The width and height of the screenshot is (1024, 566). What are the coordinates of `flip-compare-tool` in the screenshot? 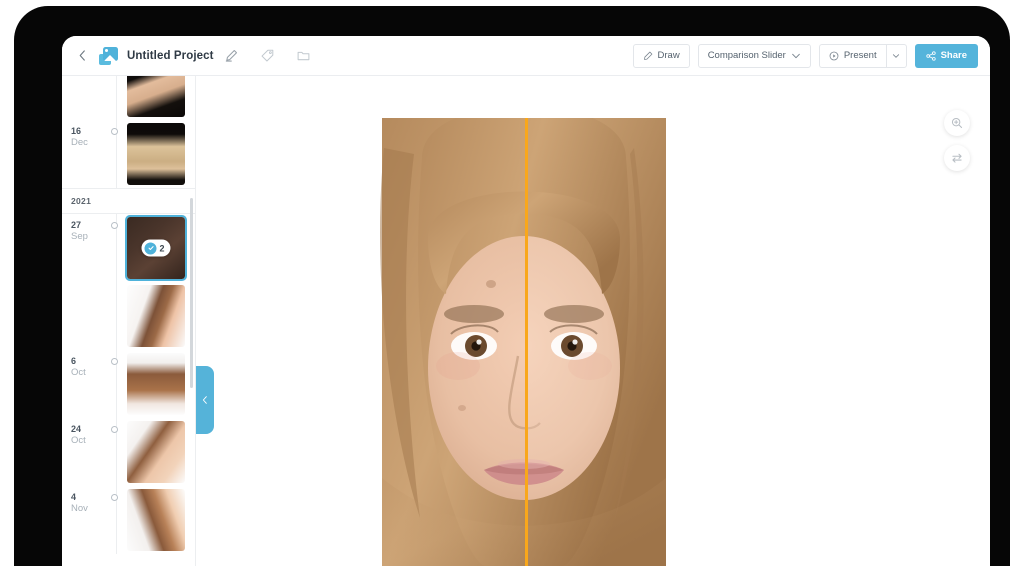 It's located at (957, 158).